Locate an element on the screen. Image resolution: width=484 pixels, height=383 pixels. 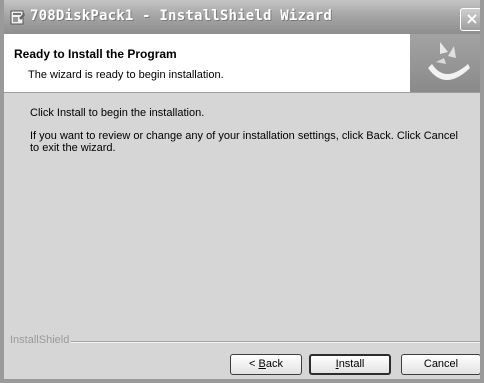
close-button: × is located at coordinates (470, 19).